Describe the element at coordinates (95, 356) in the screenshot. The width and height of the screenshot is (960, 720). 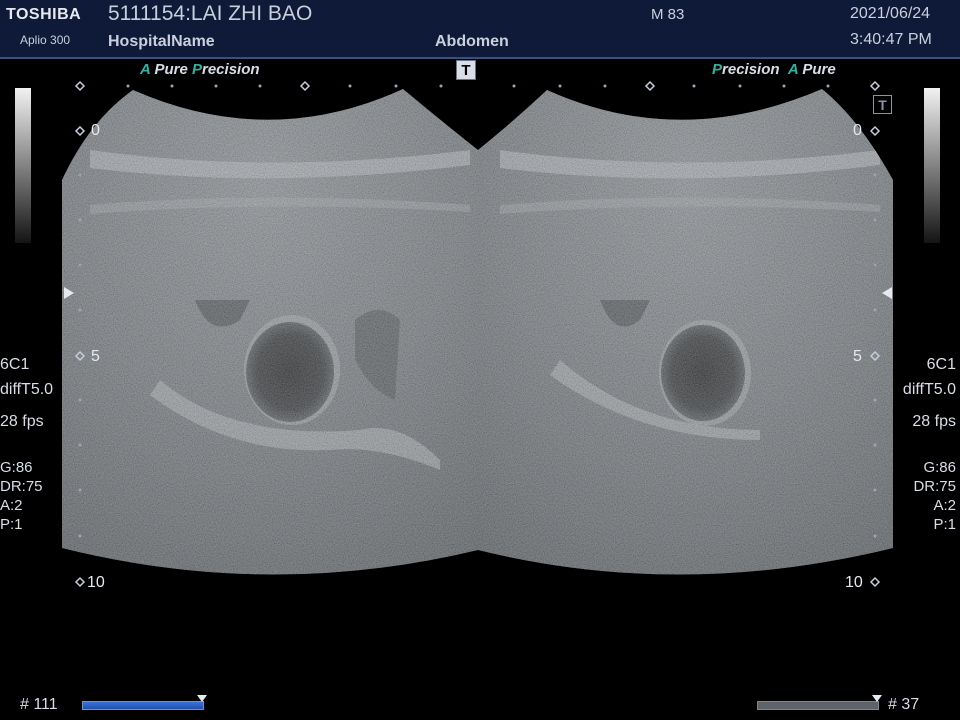
I see `depth-label-5-left: 5` at that location.